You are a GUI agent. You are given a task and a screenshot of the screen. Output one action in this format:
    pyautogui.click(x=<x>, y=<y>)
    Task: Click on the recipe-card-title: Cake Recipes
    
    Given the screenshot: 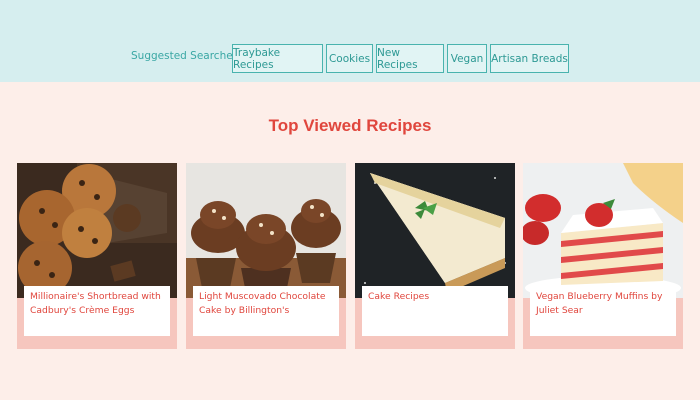 What is the action you would take?
    pyautogui.click(x=435, y=311)
    